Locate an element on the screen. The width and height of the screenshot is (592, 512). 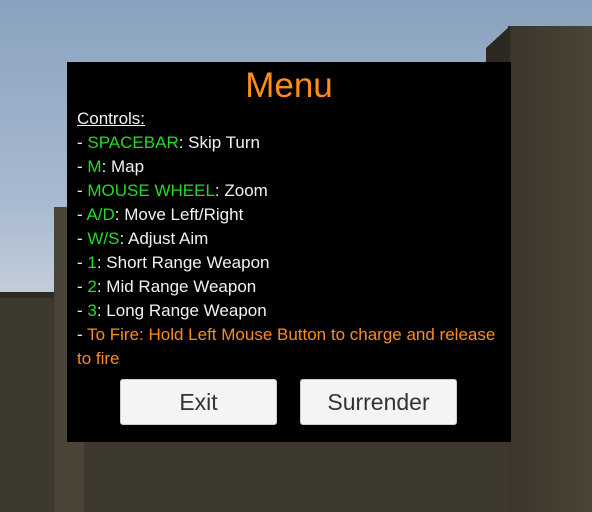
right-building is located at coordinates (550, 269).